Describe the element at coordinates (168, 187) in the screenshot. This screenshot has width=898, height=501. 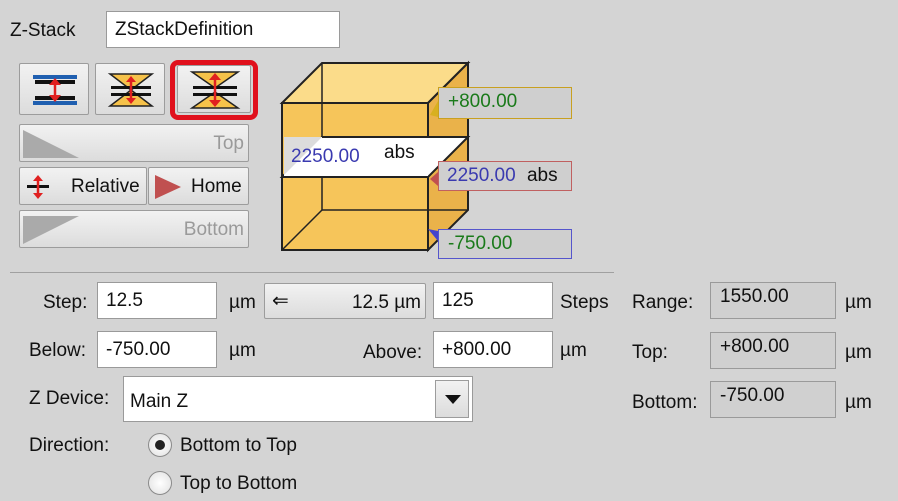
I see `home-arrow-icon` at that location.